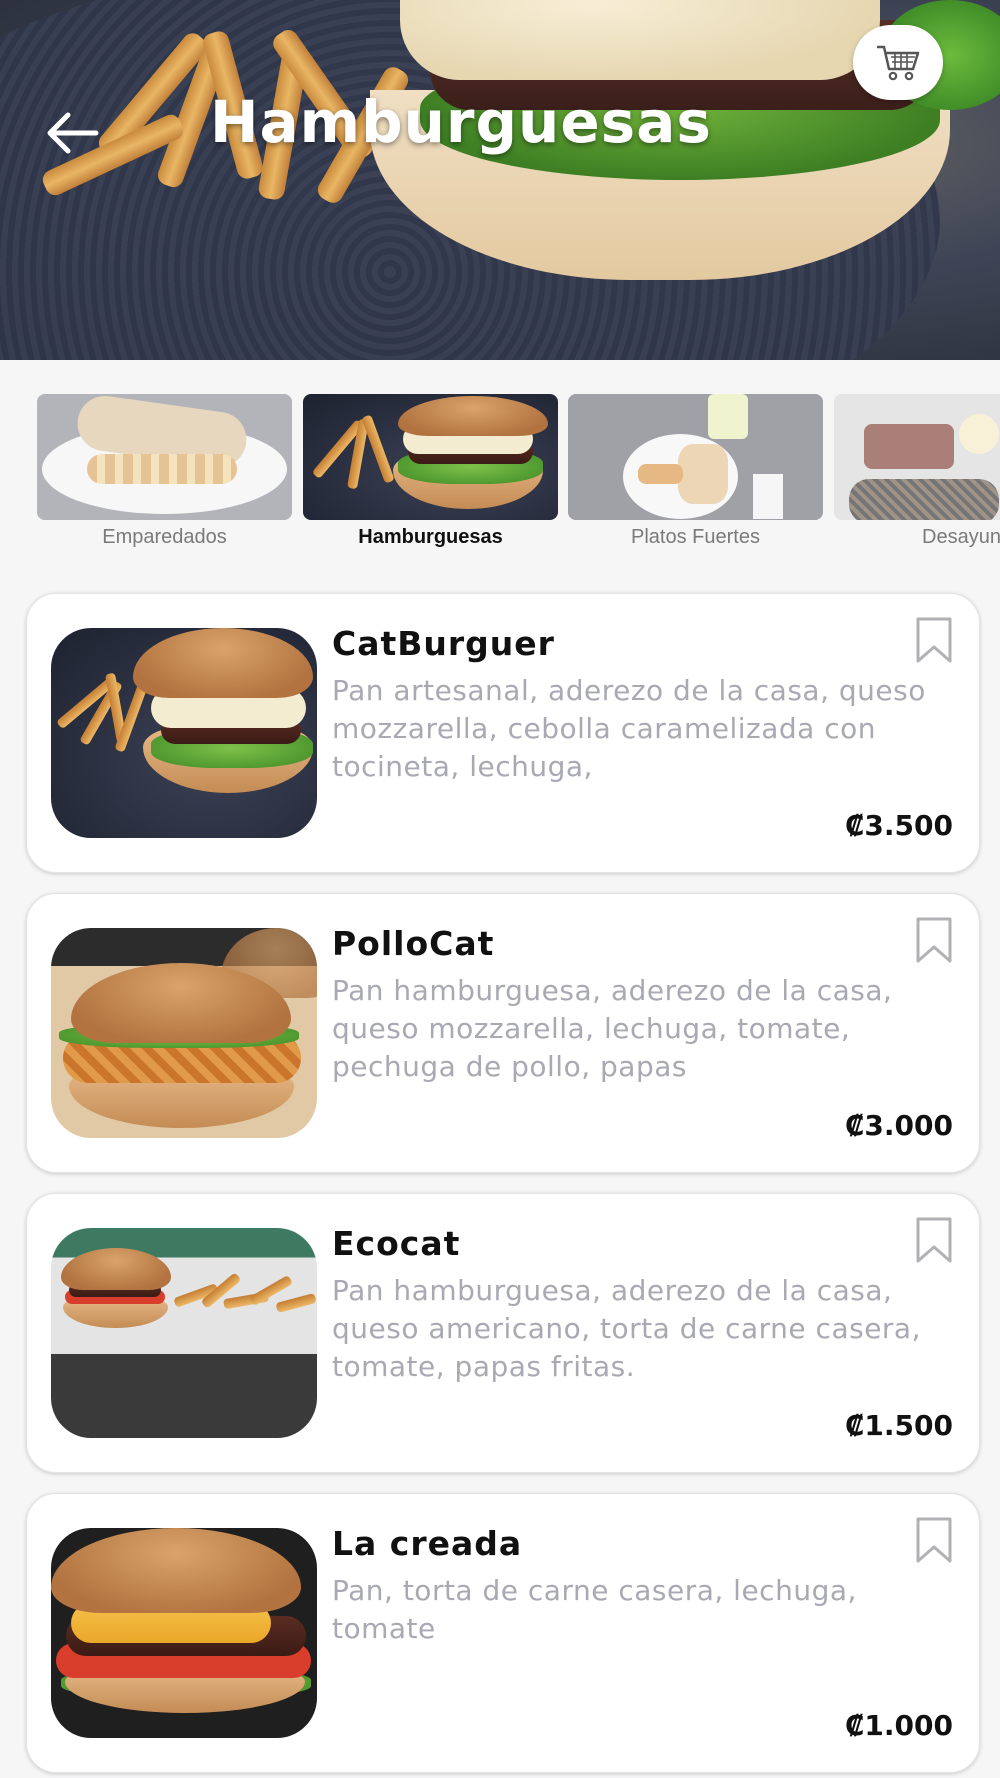 This screenshot has width=1000, height=1778. I want to click on category-desayunos: Desayun, so click(917, 471).